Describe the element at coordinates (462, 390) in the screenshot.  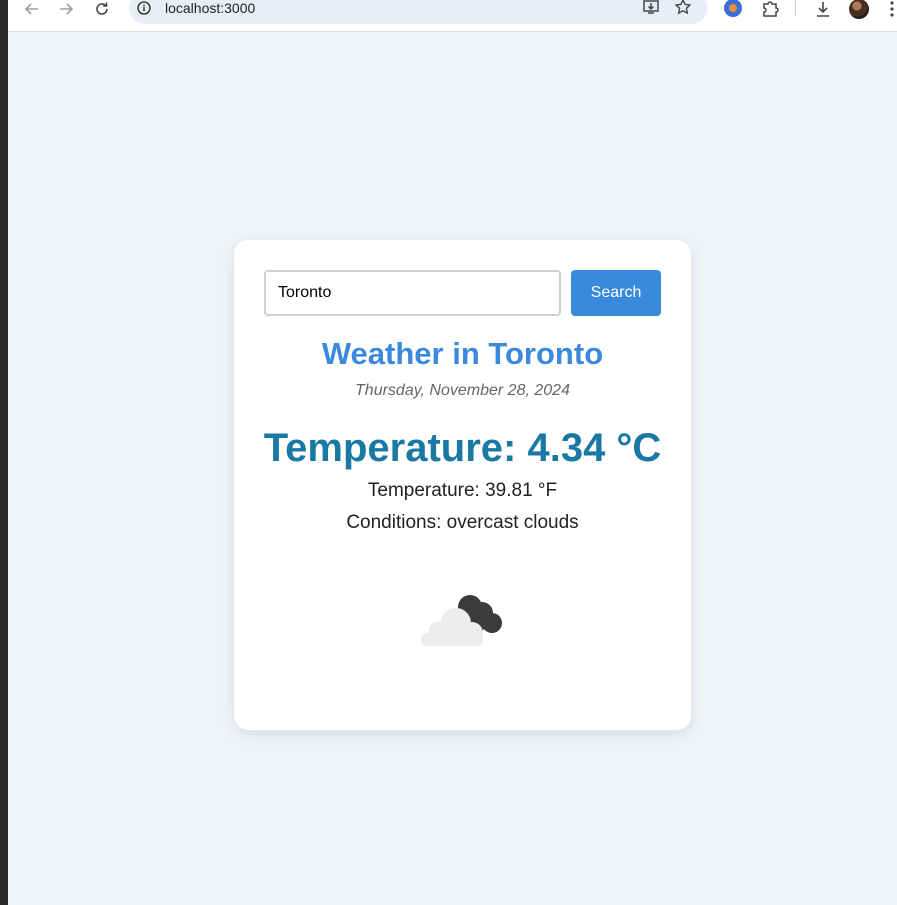
I see `weather-date: Thursday, November 28, 2024` at that location.